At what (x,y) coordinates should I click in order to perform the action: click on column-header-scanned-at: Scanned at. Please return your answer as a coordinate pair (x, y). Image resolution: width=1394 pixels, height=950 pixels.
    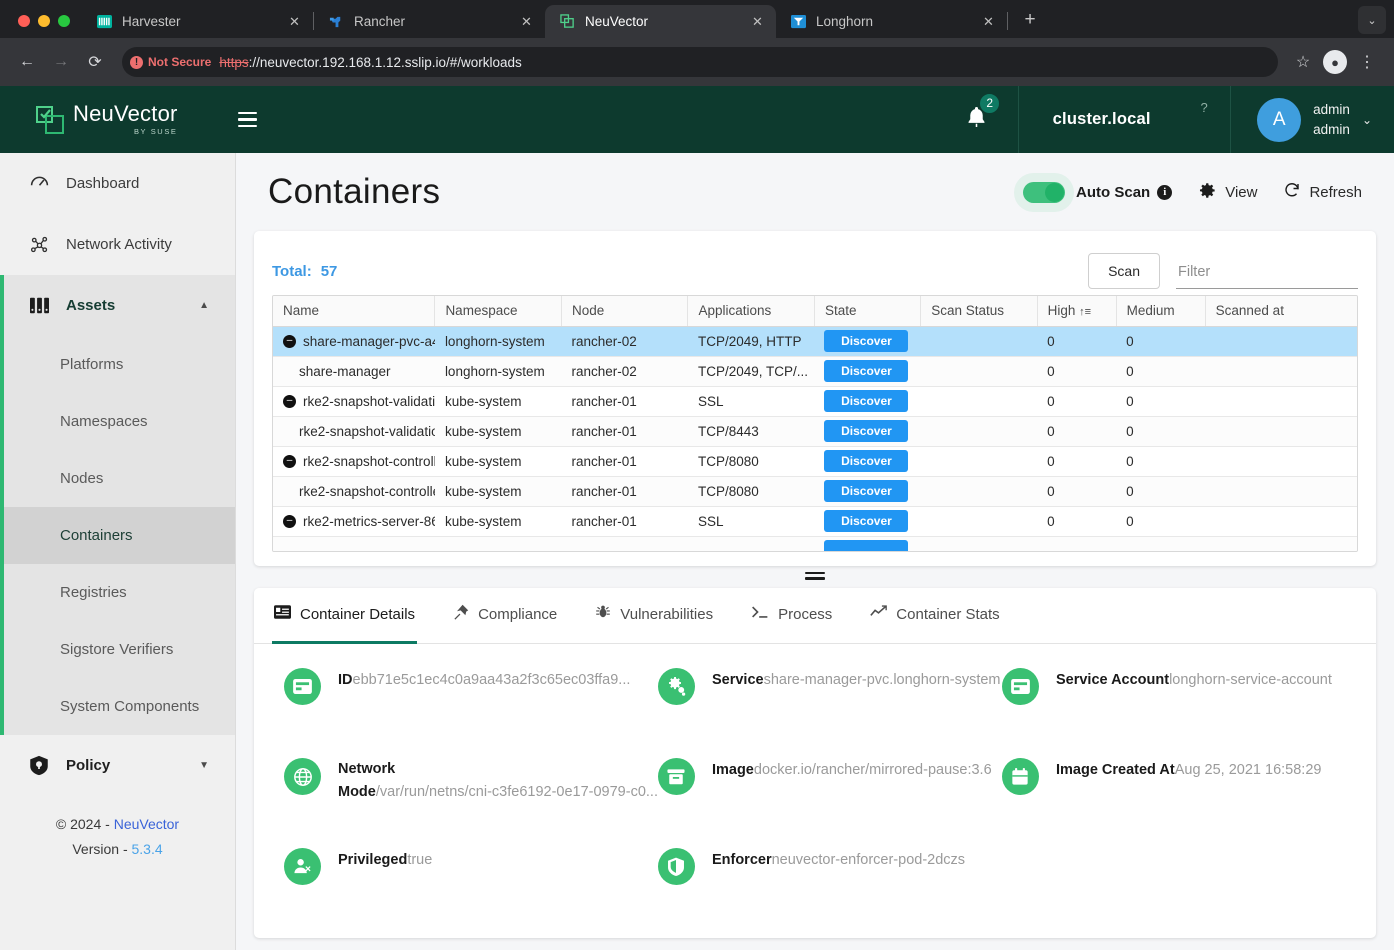
    Looking at the image, I should click on (1281, 311).